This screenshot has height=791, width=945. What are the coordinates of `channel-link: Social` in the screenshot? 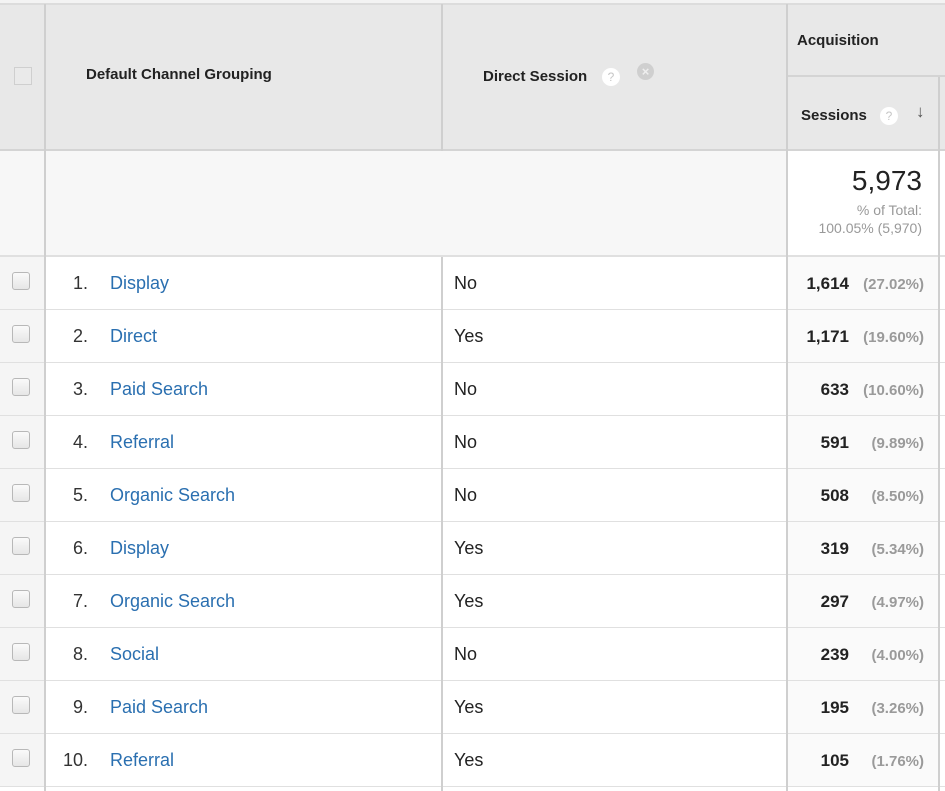 It's located at (134, 654).